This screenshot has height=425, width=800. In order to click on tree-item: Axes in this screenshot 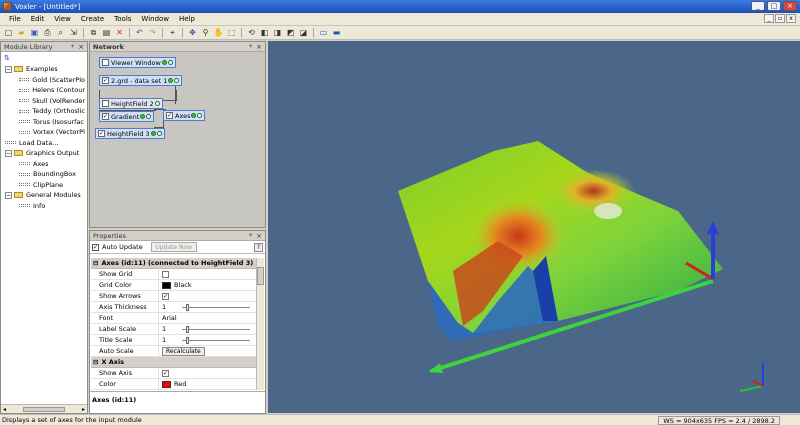, I will do `click(44, 164)`.